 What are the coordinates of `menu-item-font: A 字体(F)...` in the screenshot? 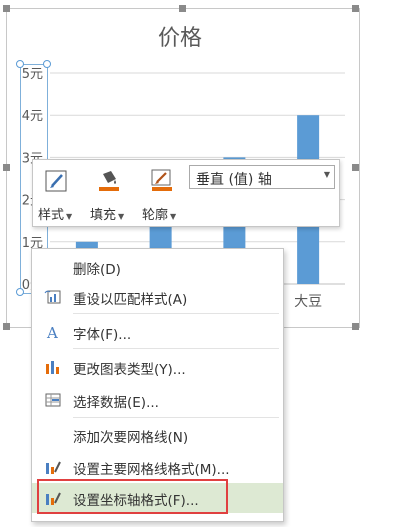 It's located at (157, 332).